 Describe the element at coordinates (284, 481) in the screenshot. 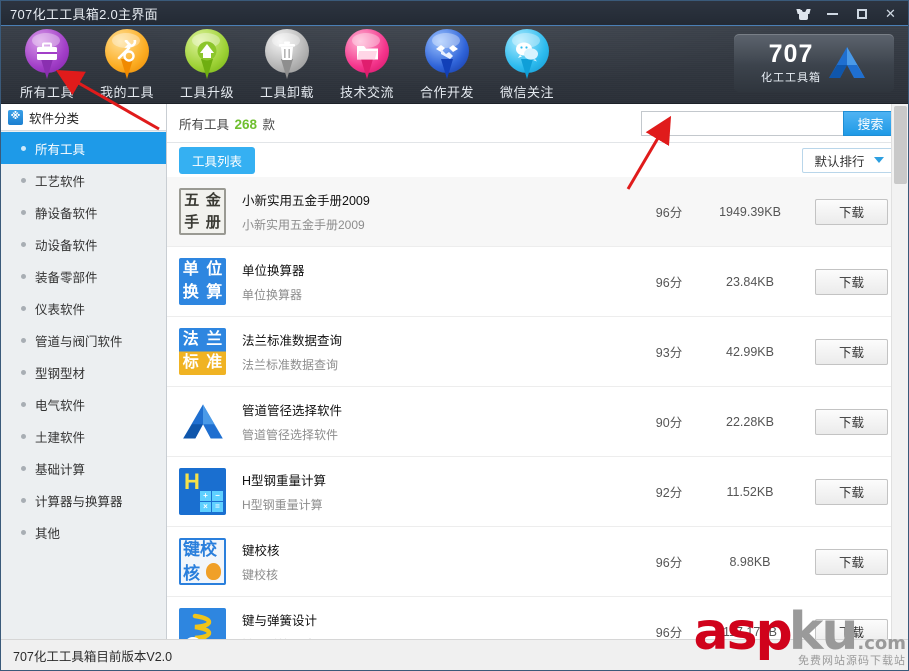

I see `tool-name: H型钢重量计算` at that location.